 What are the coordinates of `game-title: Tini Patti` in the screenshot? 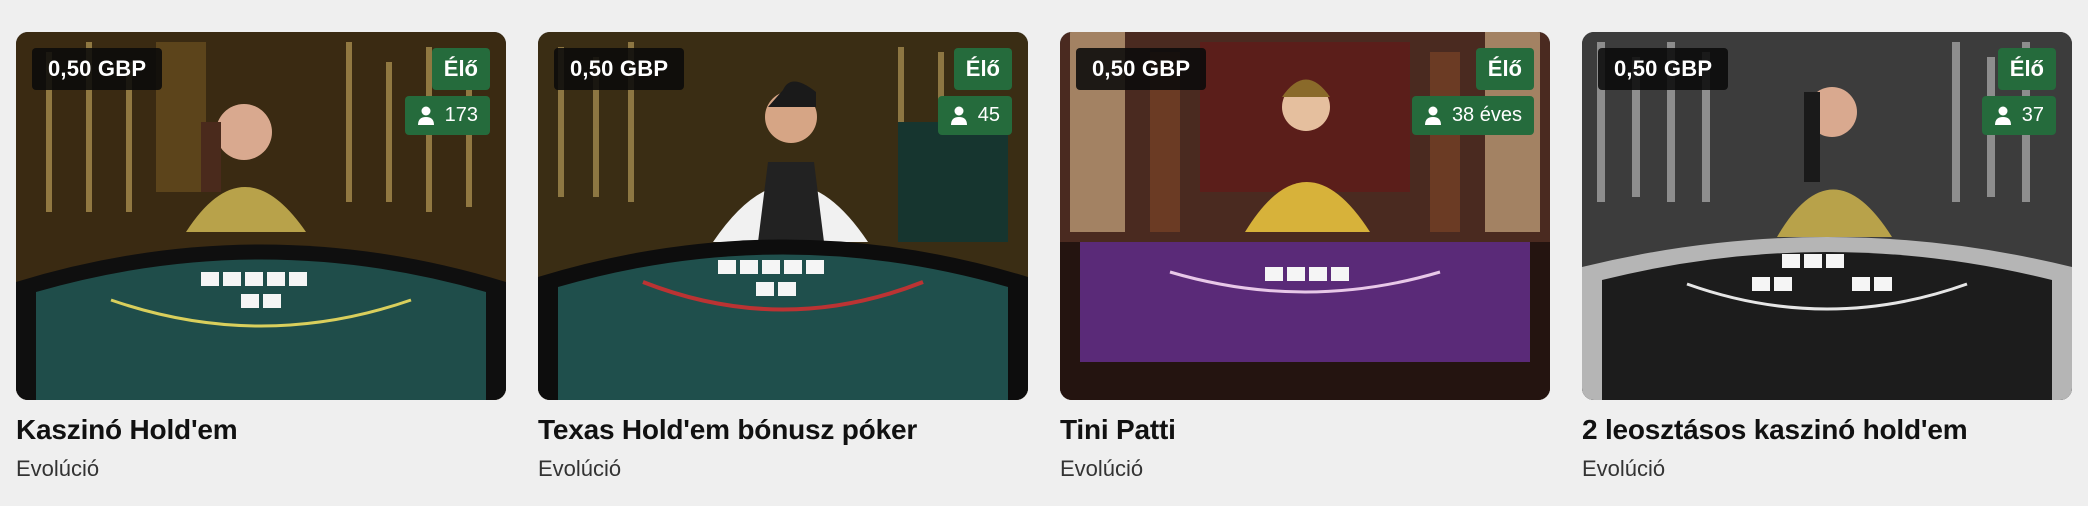 It's located at (1305, 430).